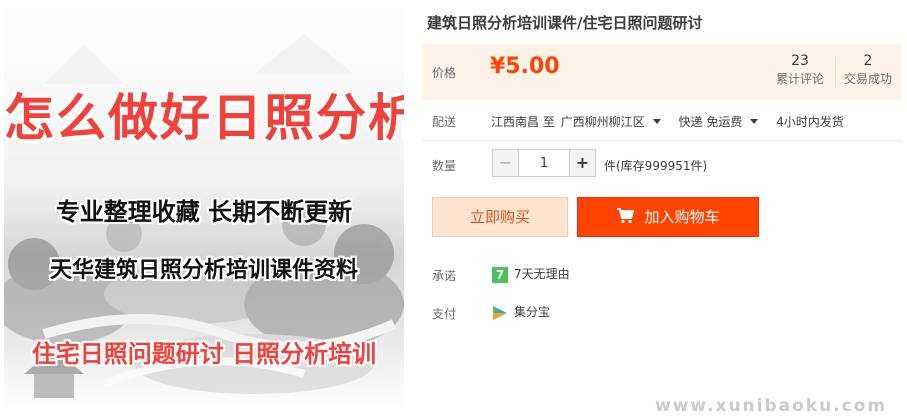  I want to click on promise-row: 承诺 7 7天无理由, so click(501, 275).